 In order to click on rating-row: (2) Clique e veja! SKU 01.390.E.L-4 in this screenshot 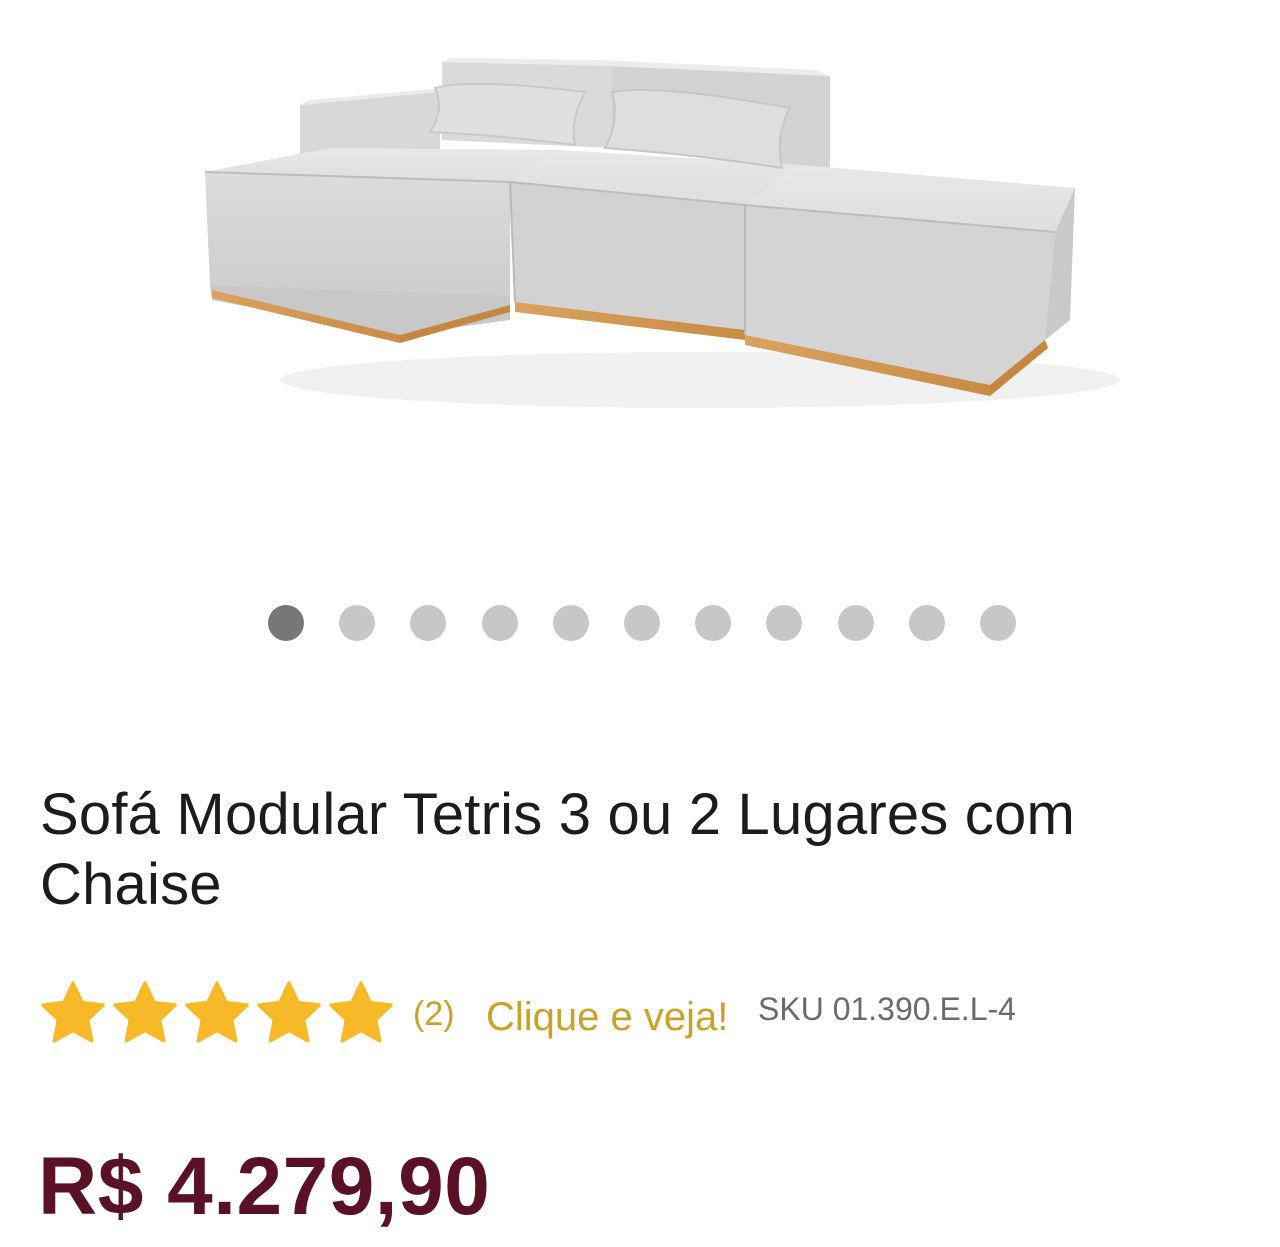, I will do `click(648, 1013)`.